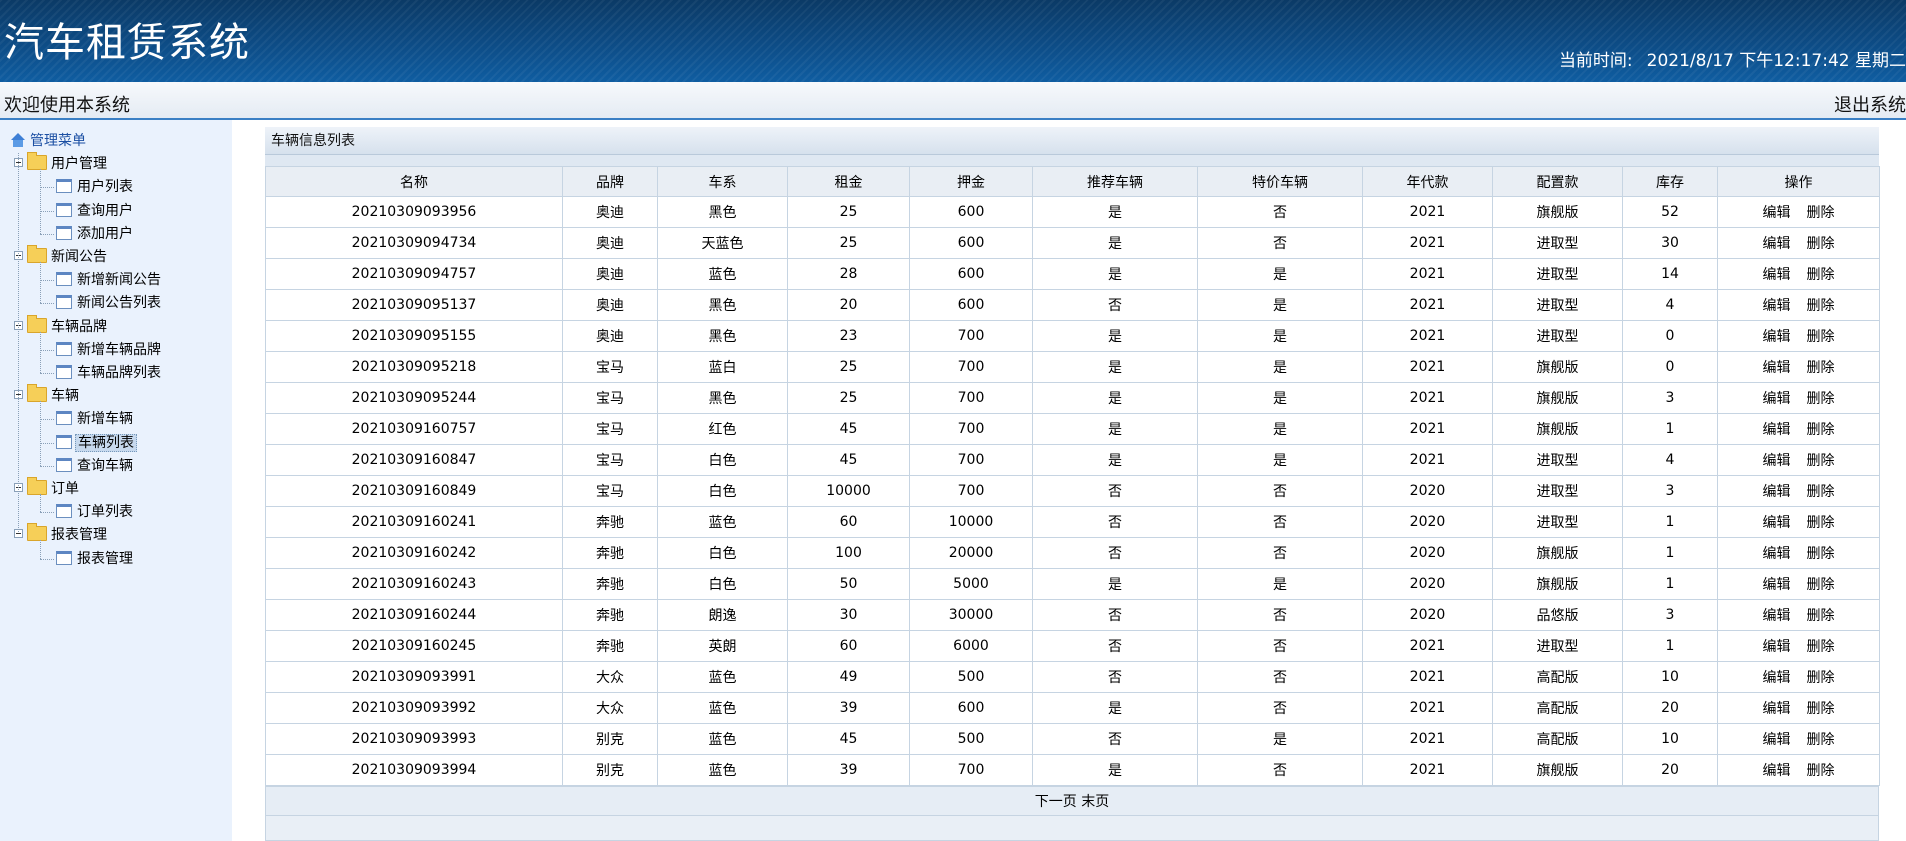 The image size is (1906, 841). I want to click on sidebar-item-2-0: 新增车辆品牌, so click(109, 350).